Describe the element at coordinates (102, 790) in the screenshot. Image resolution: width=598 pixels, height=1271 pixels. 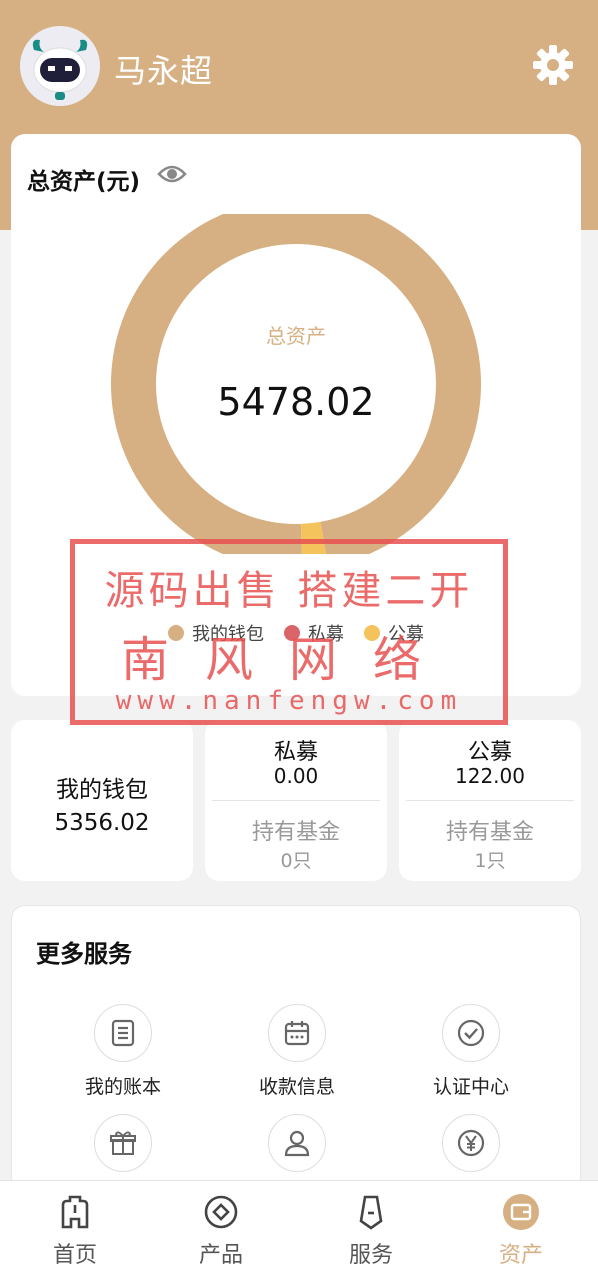
I see `wallet-title: 我的钱包` at that location.